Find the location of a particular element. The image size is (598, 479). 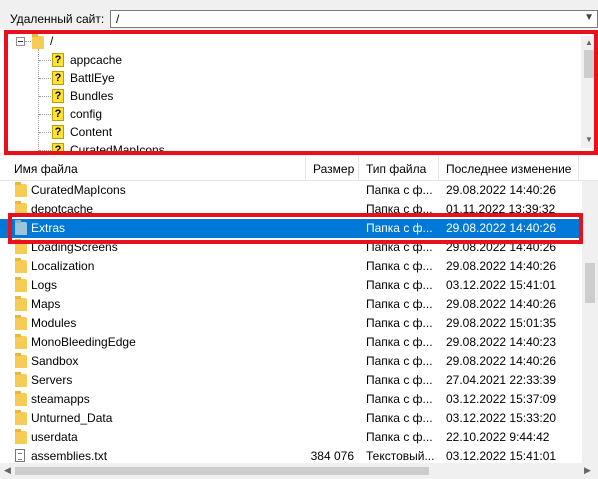

file-modified: 27.04.2021 22:33:39 is located at coordinates (501, 380).